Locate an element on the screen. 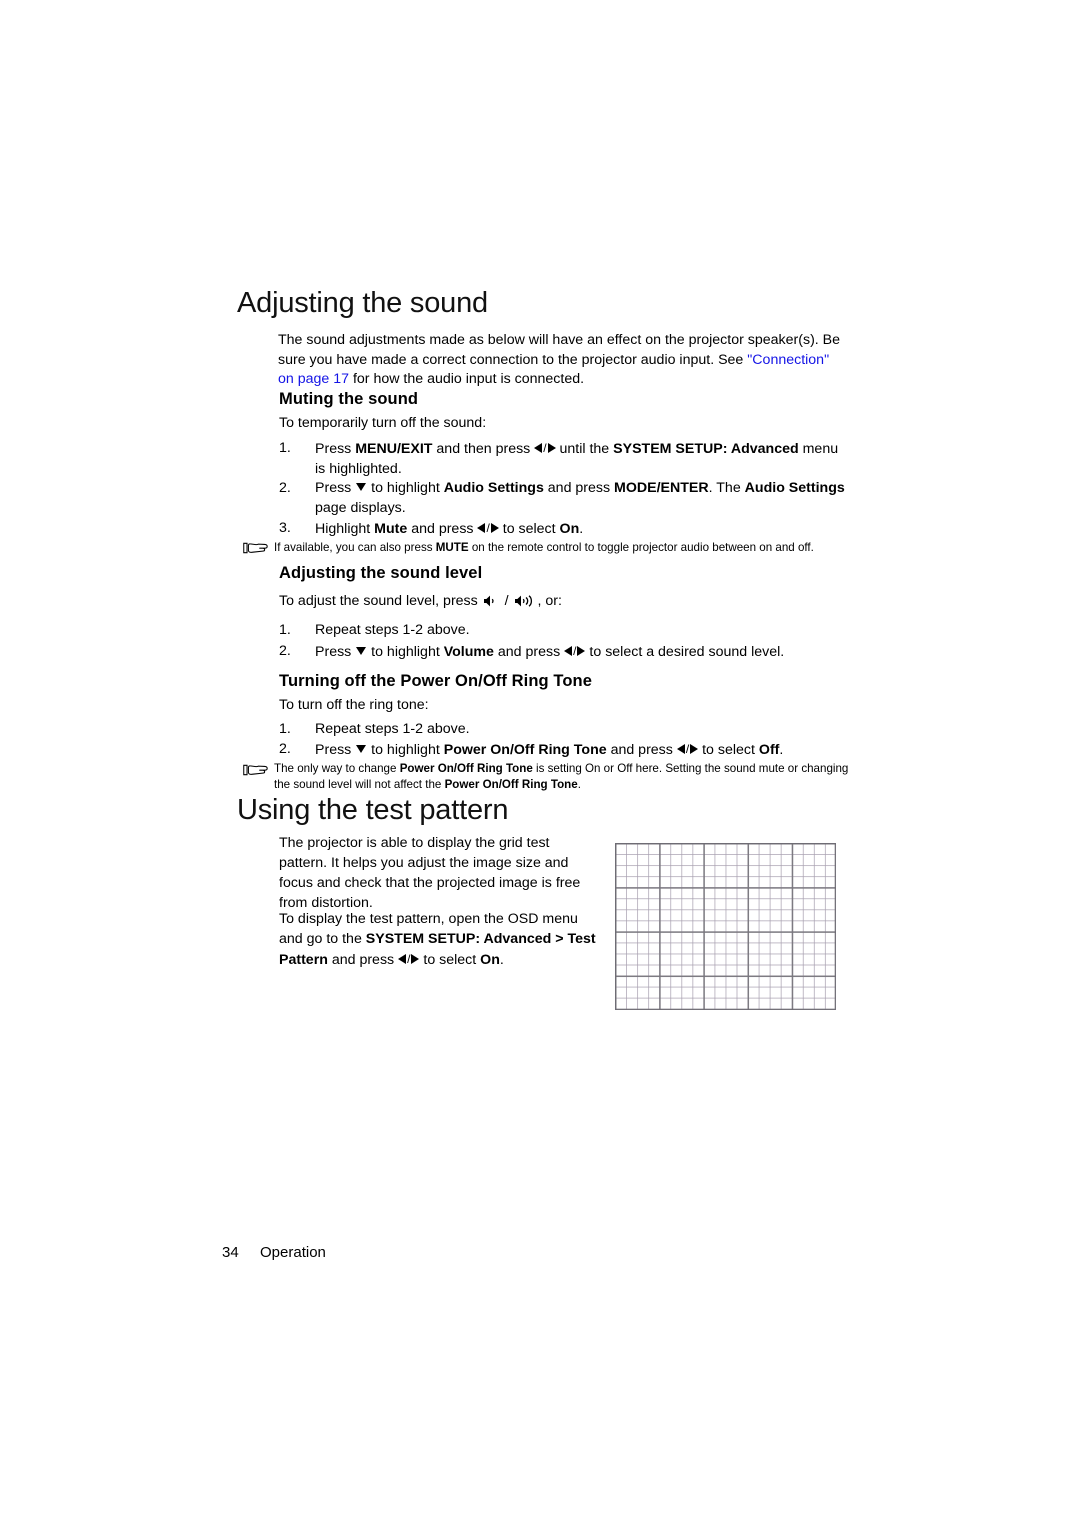 The height and width of the screenshot is (1527, 1080). grid-test-pattern-image is located at coordinates (725, 926).